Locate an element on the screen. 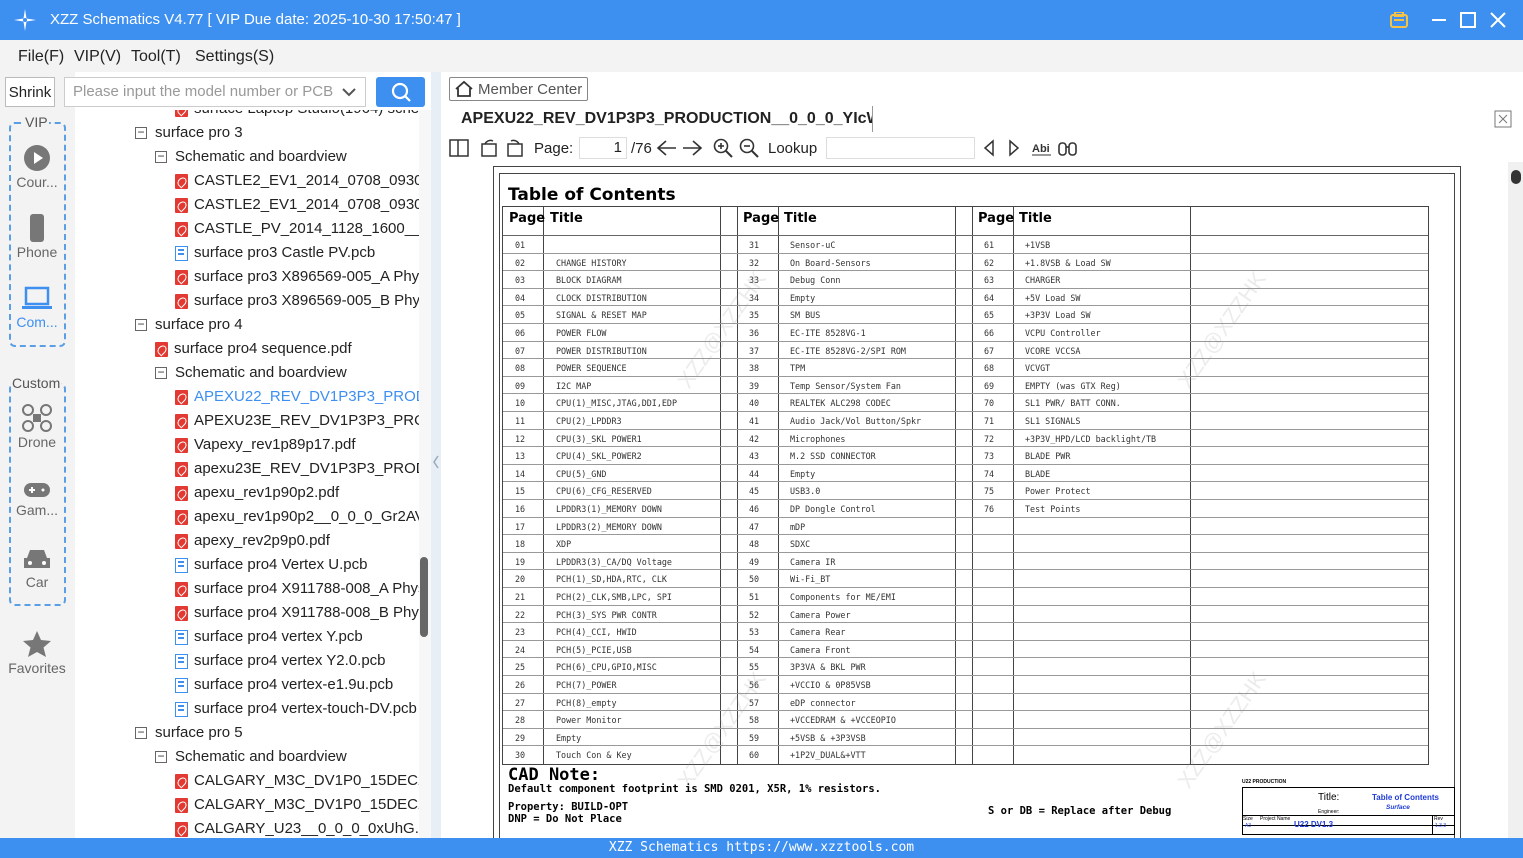  match-case-icon: Abi is located at coordinates (1042, 148).